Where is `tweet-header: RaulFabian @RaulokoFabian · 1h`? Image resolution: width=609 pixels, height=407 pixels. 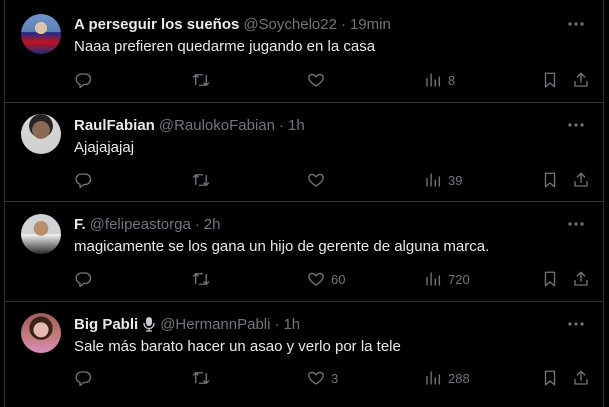 tweet-header: RaulFabian @RaulokoFabian · 1h is located at coordinates (189, 125).